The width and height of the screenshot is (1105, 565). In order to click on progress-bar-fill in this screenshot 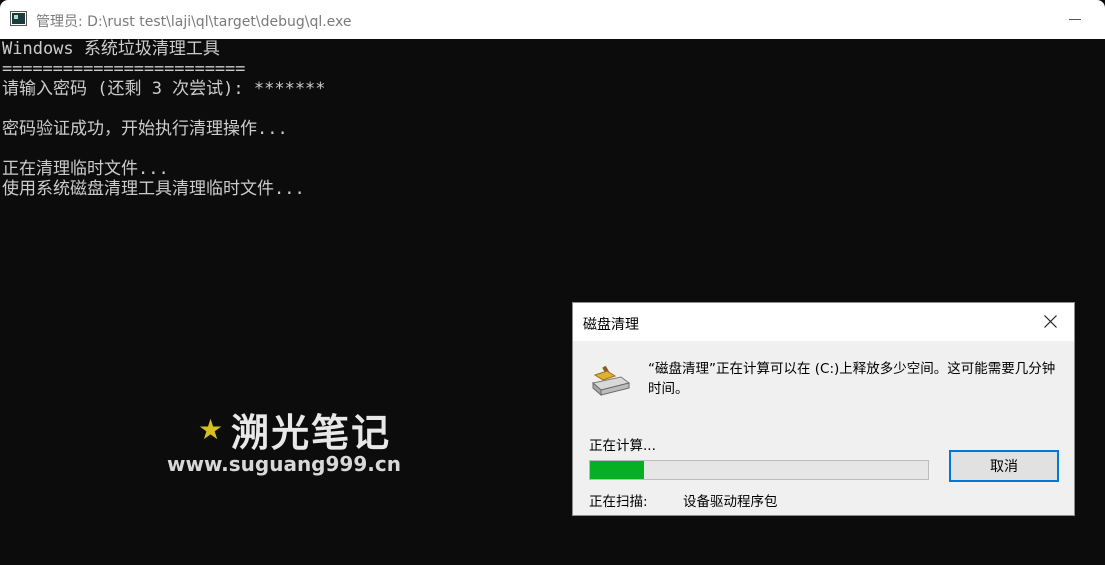, I will do `click(617, 470)`.